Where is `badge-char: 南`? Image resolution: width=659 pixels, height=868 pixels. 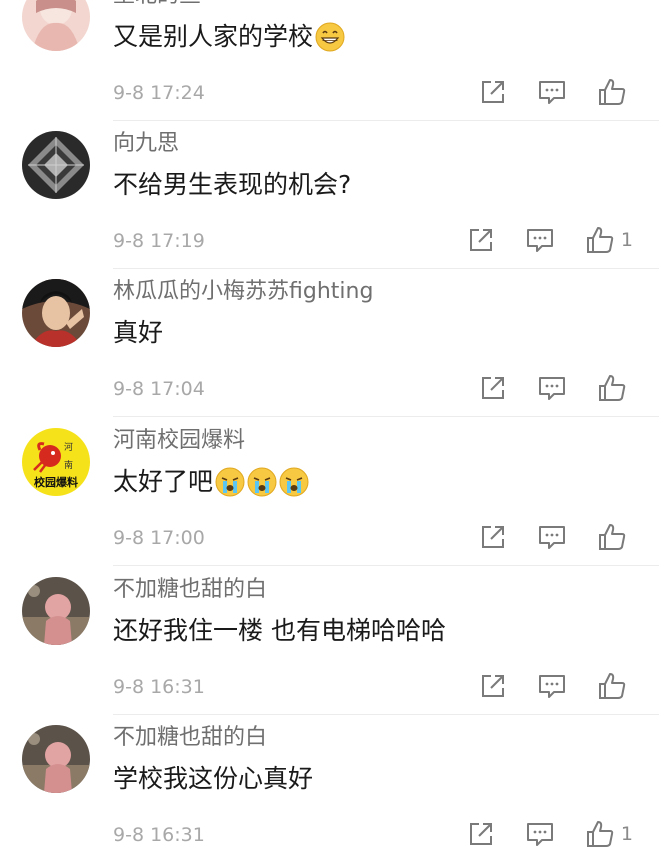 badge-char: 南 is located at coordinates (68, 464).